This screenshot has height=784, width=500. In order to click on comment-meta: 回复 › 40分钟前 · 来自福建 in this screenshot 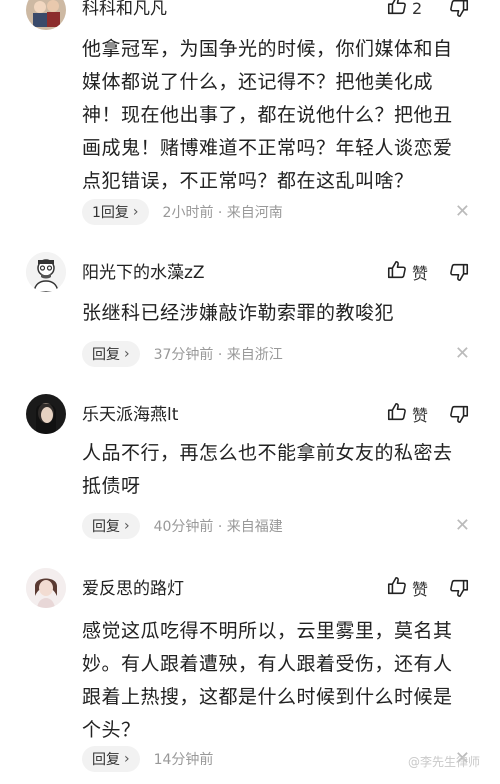, I will do `click(182, 526)`.